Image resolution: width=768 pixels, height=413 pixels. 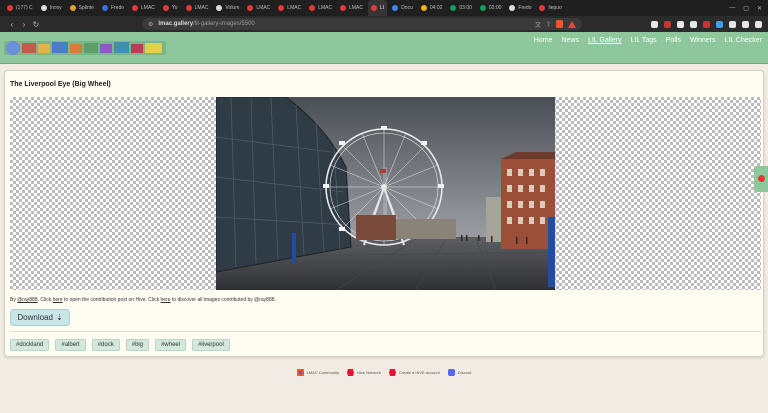 What do you see at coordinates (86, 8) in the screenshot?
I see `tab-label: Splinte` at bounding box center [86, 8].